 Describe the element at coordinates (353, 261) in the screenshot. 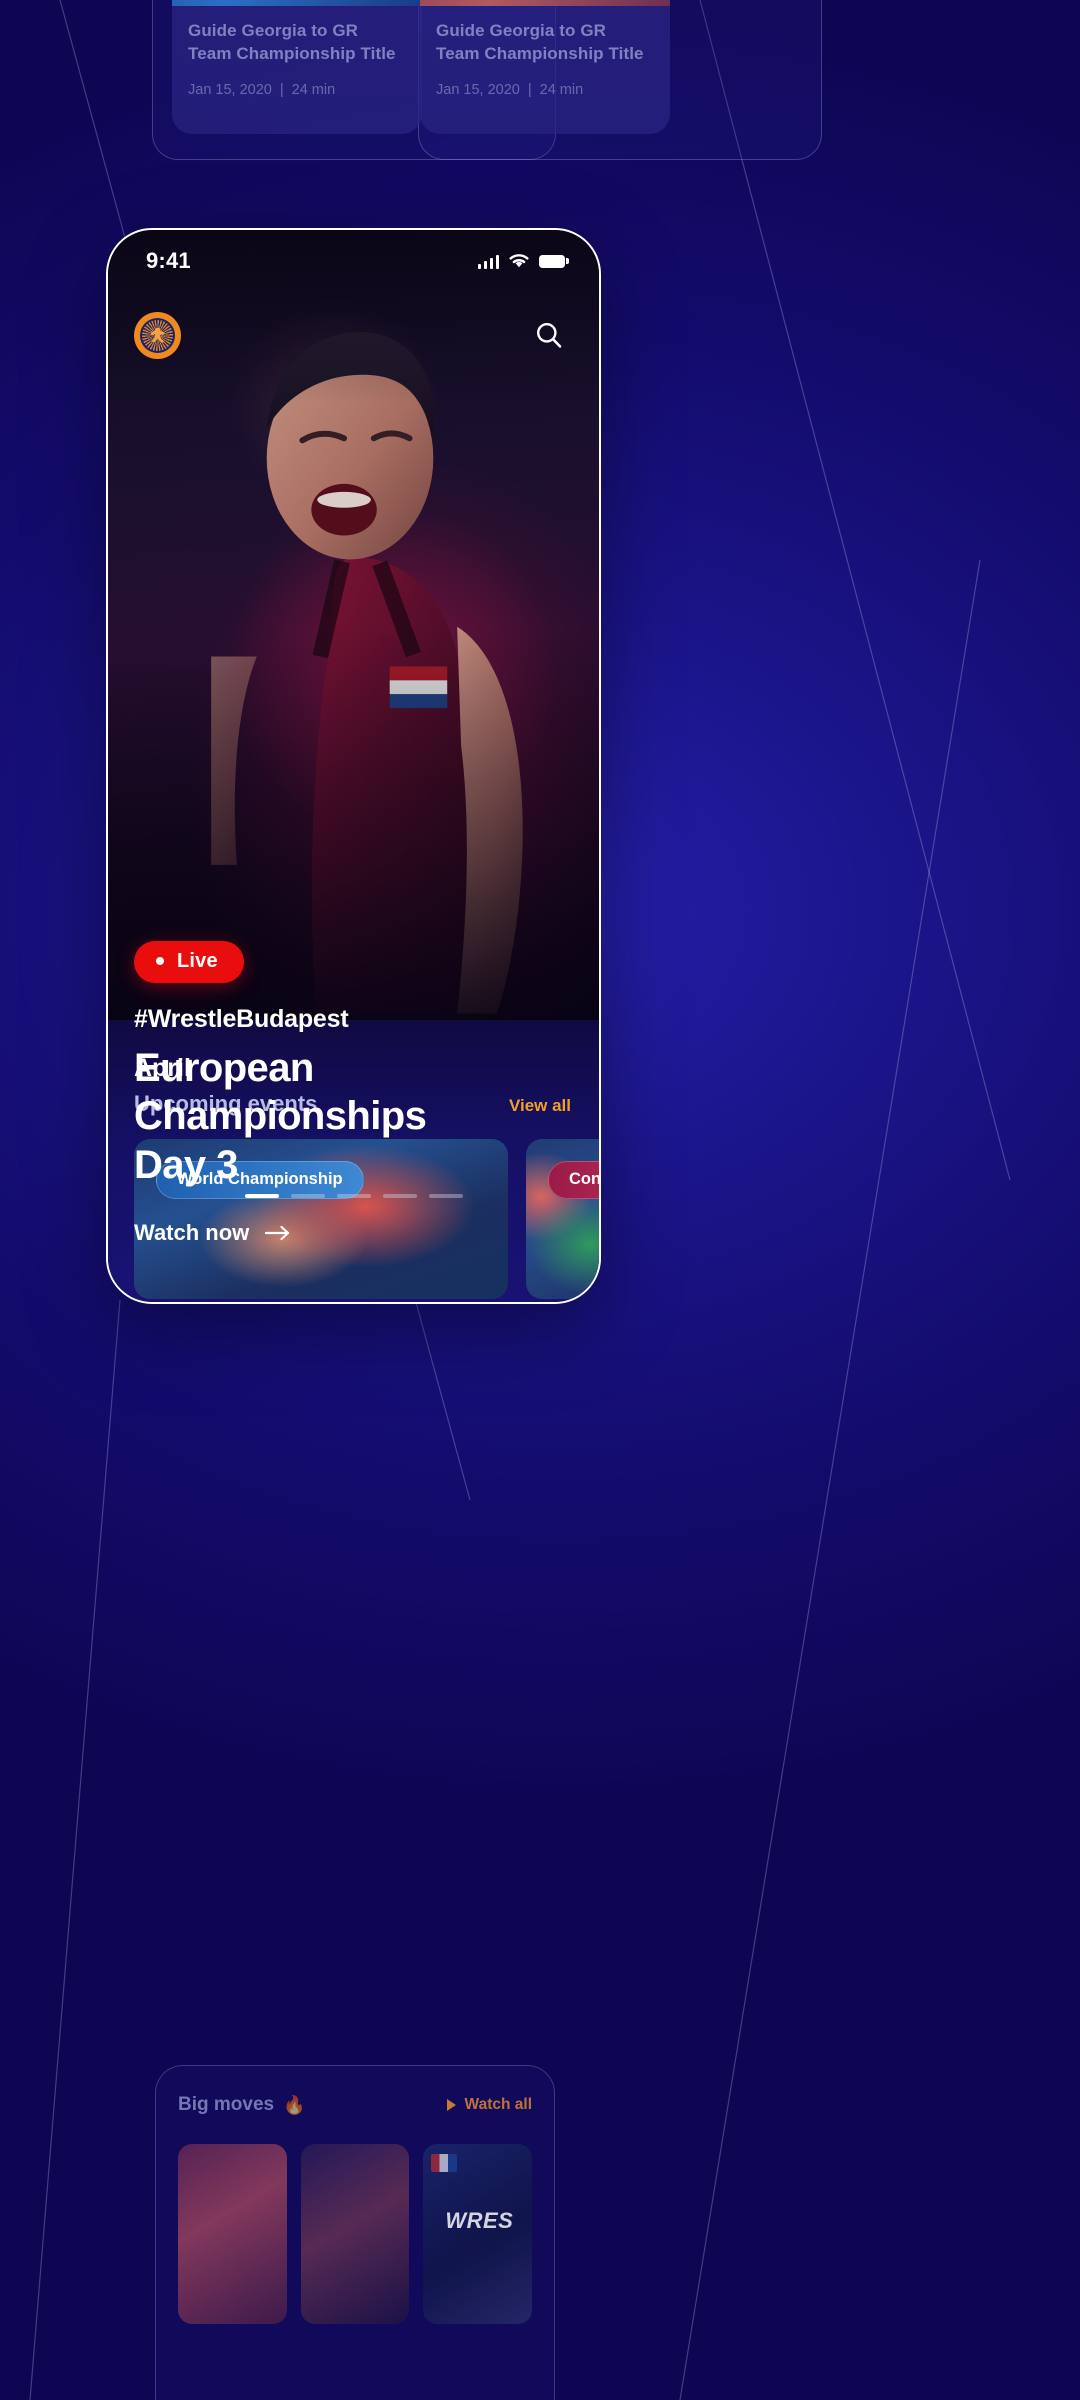

I see `status-bar: 9:41` at that location.